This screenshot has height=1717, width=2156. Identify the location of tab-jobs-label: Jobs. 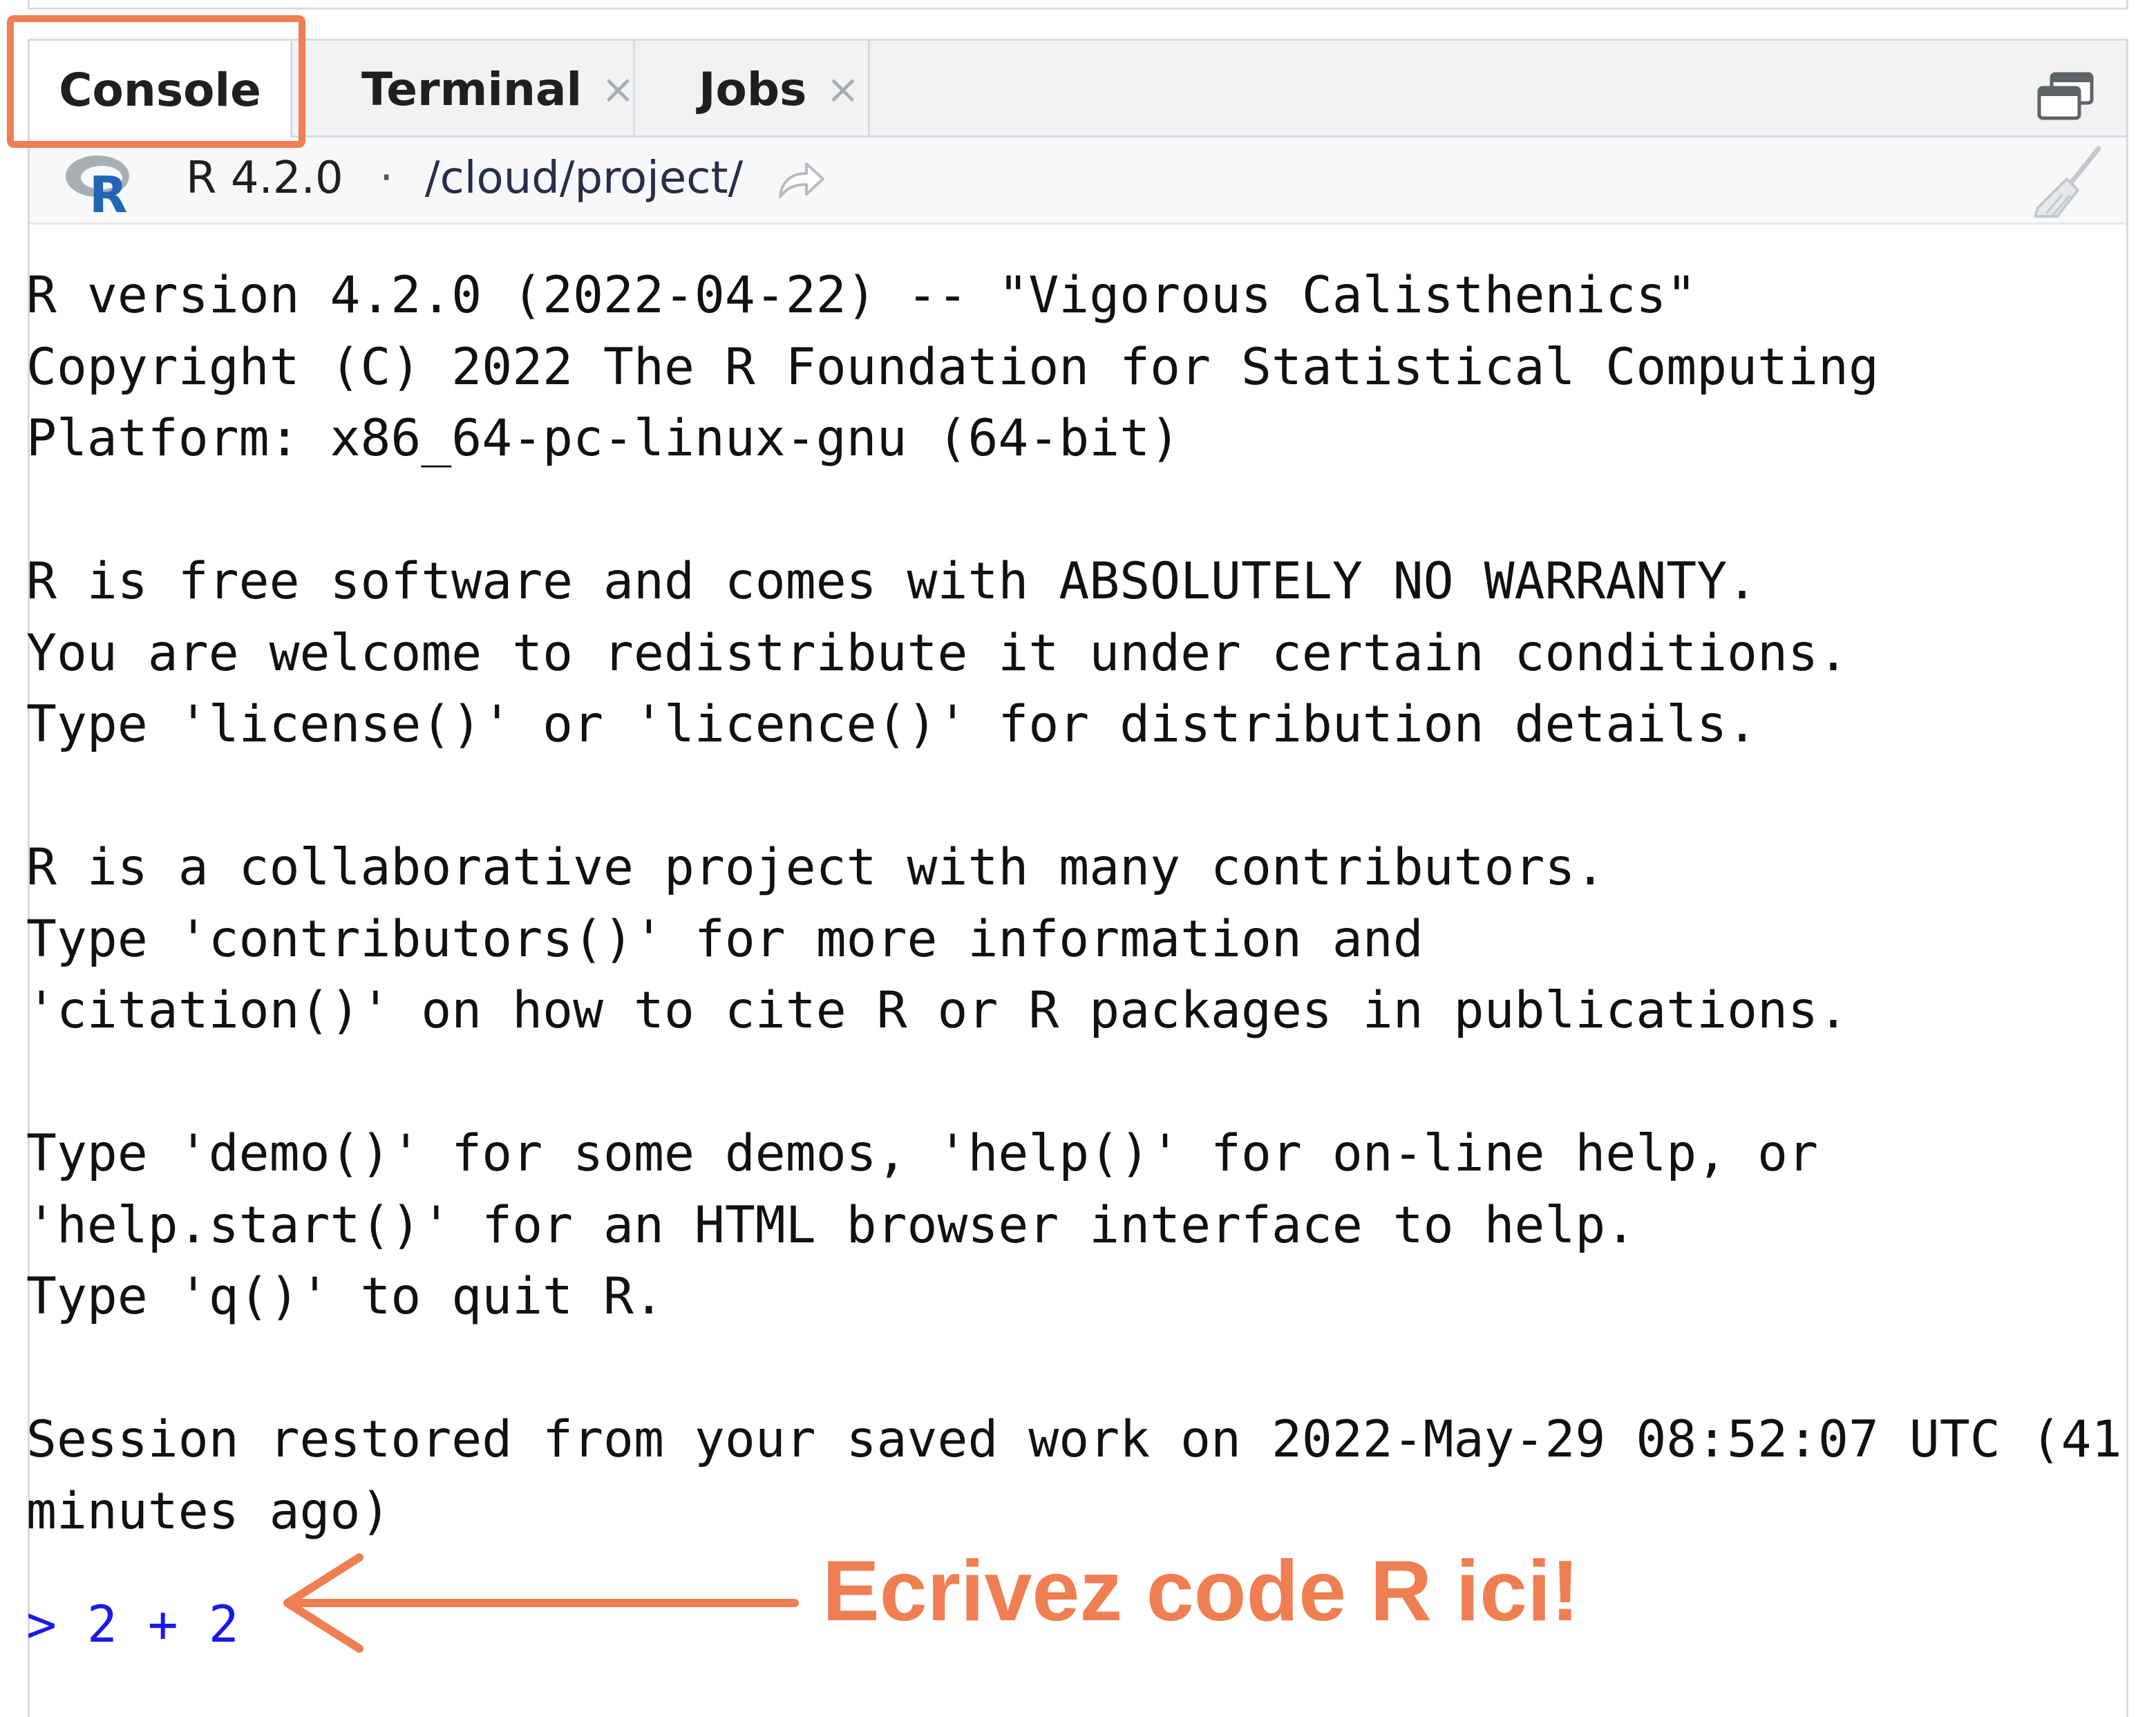
(753, 89).